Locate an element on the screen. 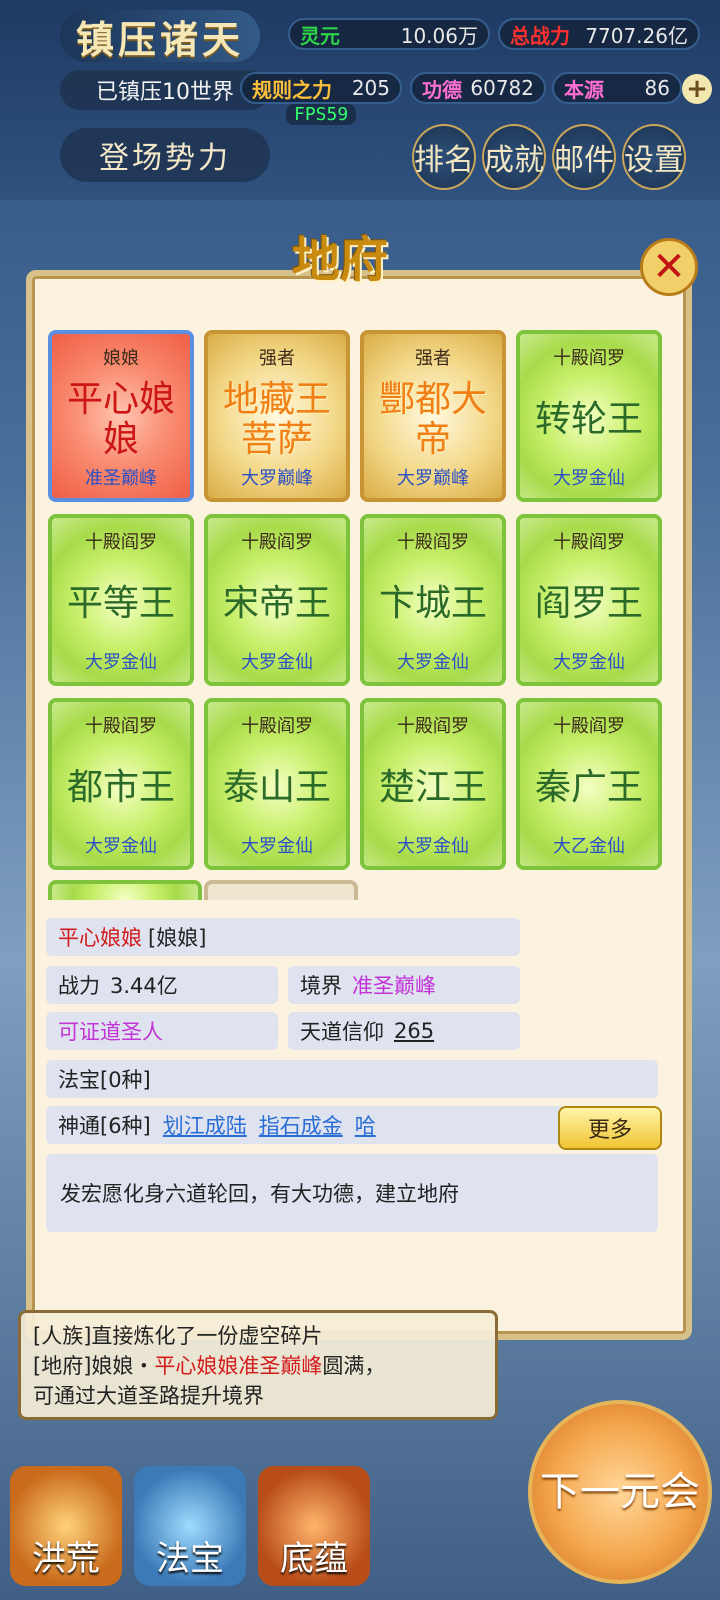 Image resolution: width=720 pixels, height=1600 pixels. detail-name-row: 平心娘娘 [娘娘] is located at coordinates (283, 937).